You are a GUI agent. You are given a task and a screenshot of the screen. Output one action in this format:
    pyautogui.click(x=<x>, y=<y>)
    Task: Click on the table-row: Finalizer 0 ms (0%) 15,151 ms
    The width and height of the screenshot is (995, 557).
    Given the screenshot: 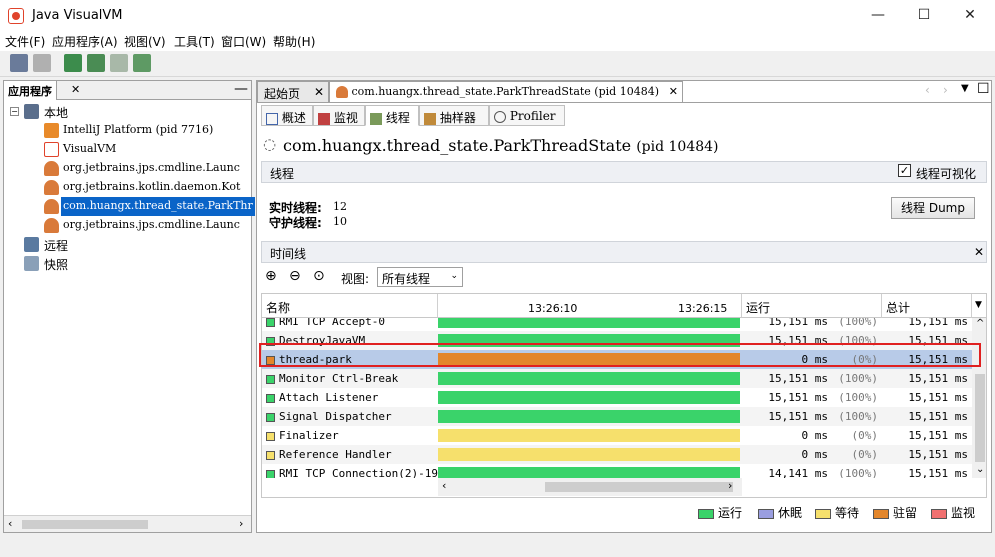 What is the action you would take?
    pyautogui.click(x=617, y=435)
    